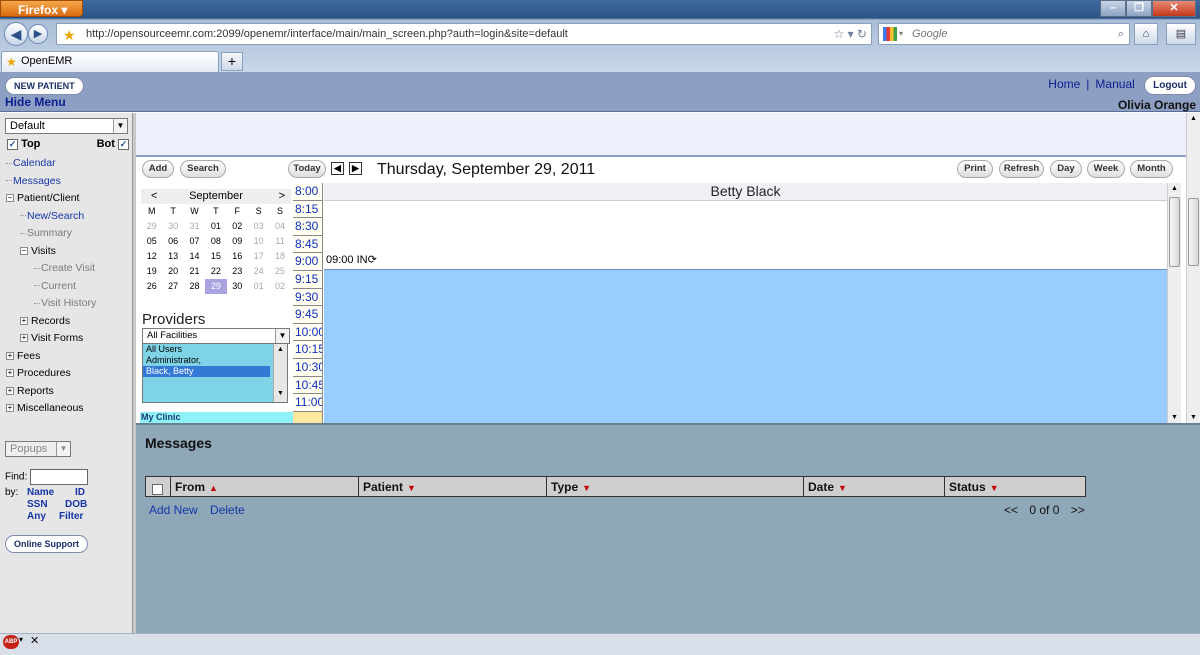 The image size is (1200, 655). What do you see at coordinates (151, 226) in the screenshot?
I see `calendar-day: 29` at bounding box center [151, 226].